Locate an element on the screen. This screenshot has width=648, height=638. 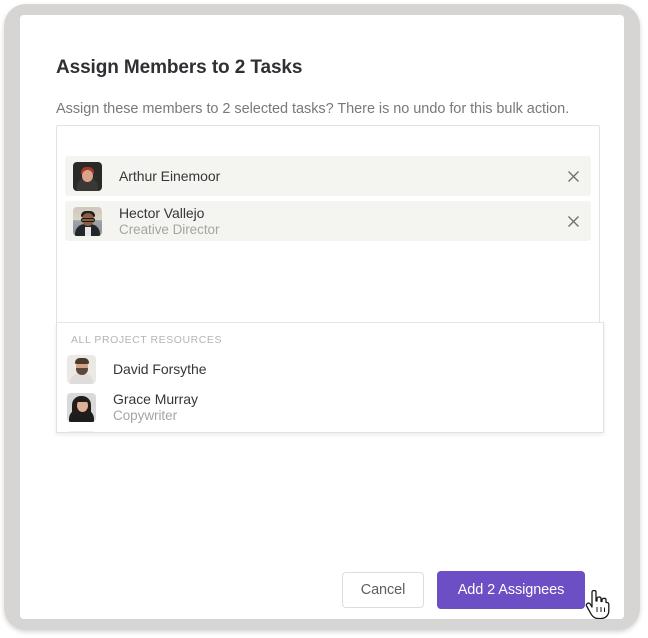
member-name: David Forsythe is located at coordinates (160, 369).